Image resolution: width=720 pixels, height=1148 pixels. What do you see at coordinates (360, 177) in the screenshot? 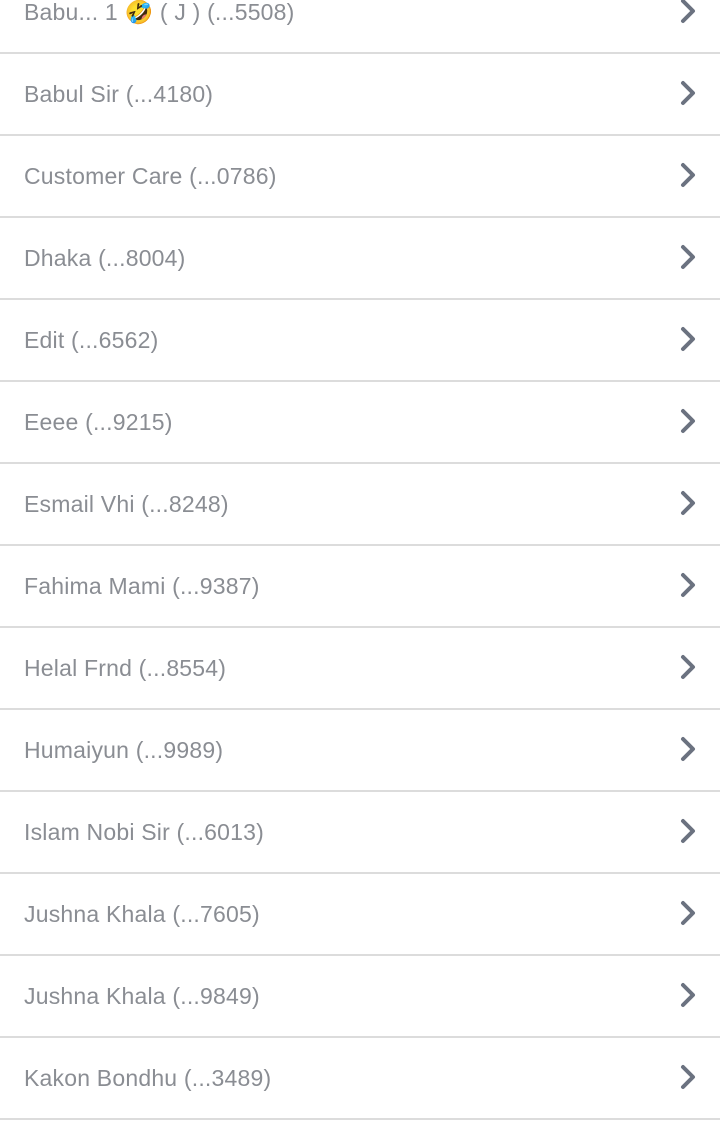
I see `contact-list-item: Customer Care (...0786)` at bounding box center [360, 177].